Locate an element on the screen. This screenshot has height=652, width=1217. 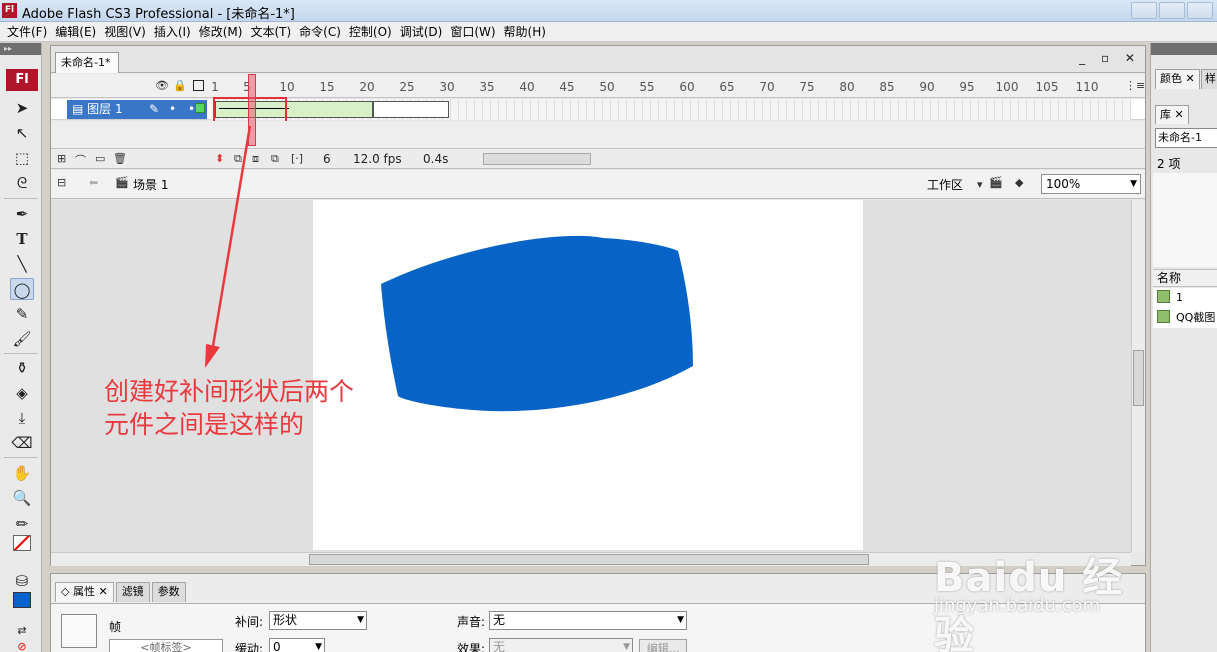
layer-row: ▤ 图层 1 ✎ • • is located at coordinates (598, 110).